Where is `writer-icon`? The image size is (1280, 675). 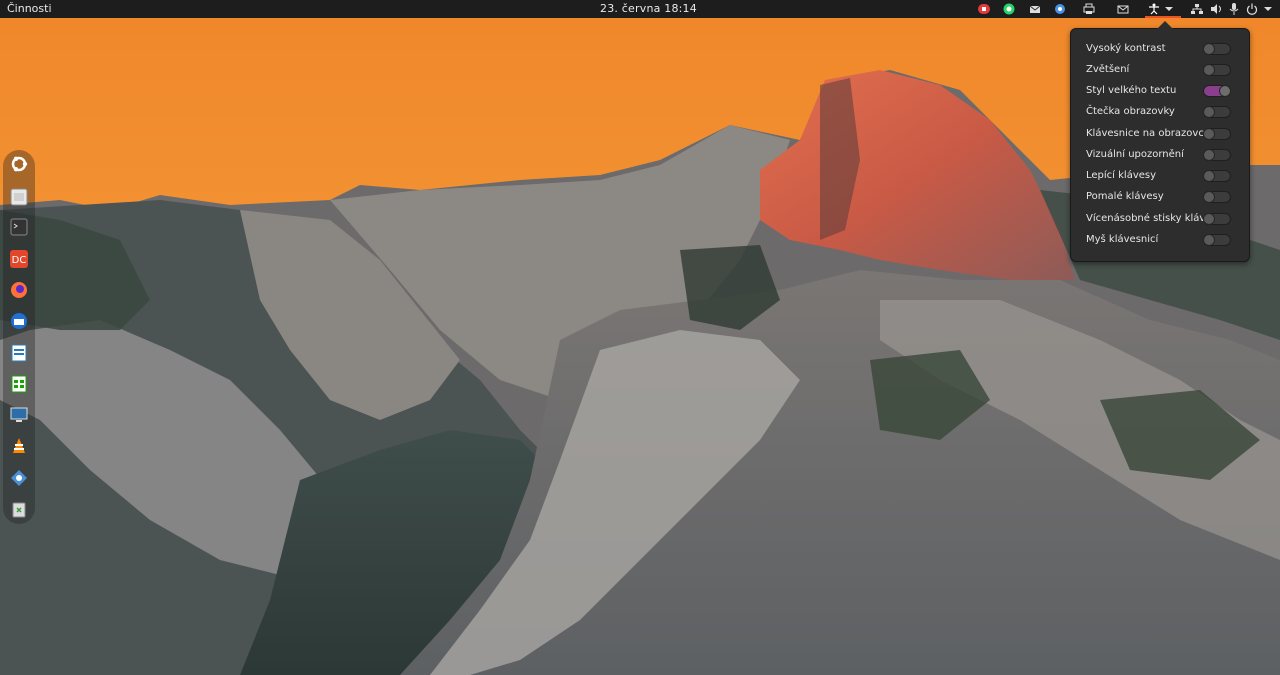 writer-icon is located at coordinates (19, 353).